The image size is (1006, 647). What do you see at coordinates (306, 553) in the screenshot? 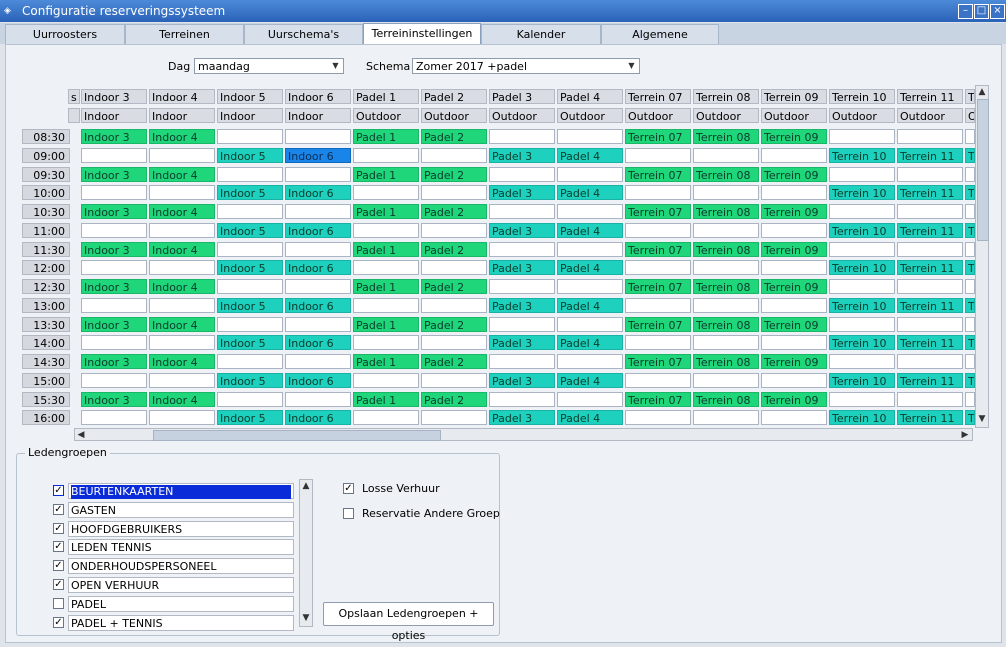
I see `member-list-scrollbar: ▲ ▼` at bounding box center [306, 553].